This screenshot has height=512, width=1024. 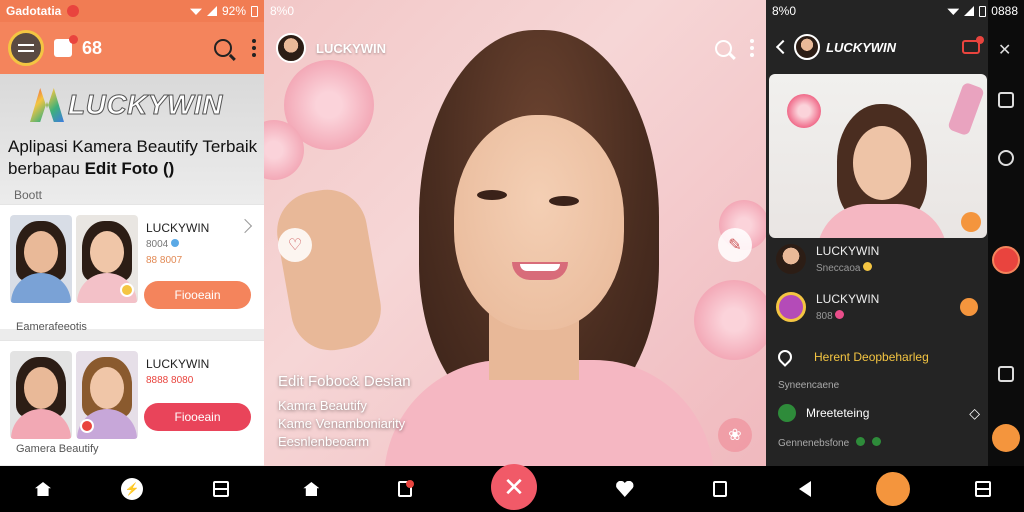 I want to click on logo-text: LUCKYWIN, so click(x=145, y=105).